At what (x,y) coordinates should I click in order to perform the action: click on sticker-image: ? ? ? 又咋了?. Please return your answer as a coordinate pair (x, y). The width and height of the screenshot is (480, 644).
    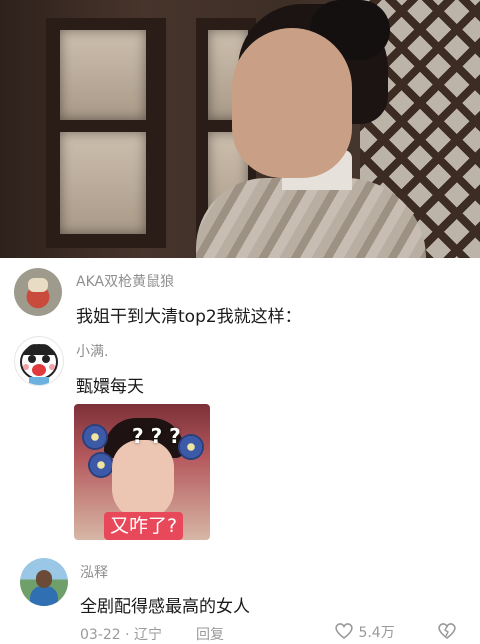
    Looking at the image, I should click on (142, 472).